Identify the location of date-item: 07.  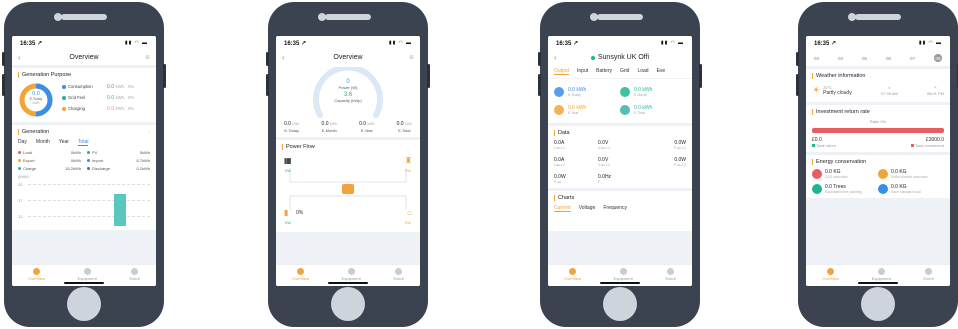
(912, 58).